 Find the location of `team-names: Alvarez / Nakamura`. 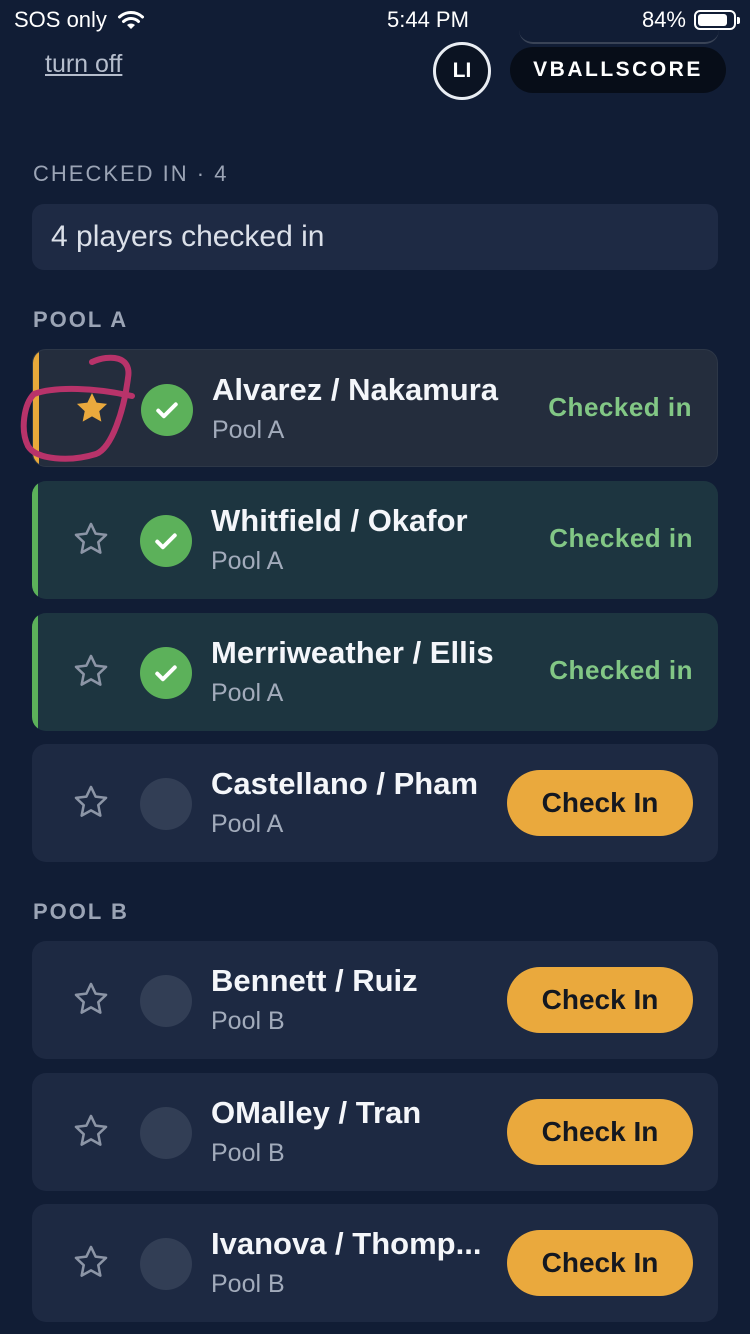

team-names: Alvarez / Nakamura is located at coordinates (355, 389).